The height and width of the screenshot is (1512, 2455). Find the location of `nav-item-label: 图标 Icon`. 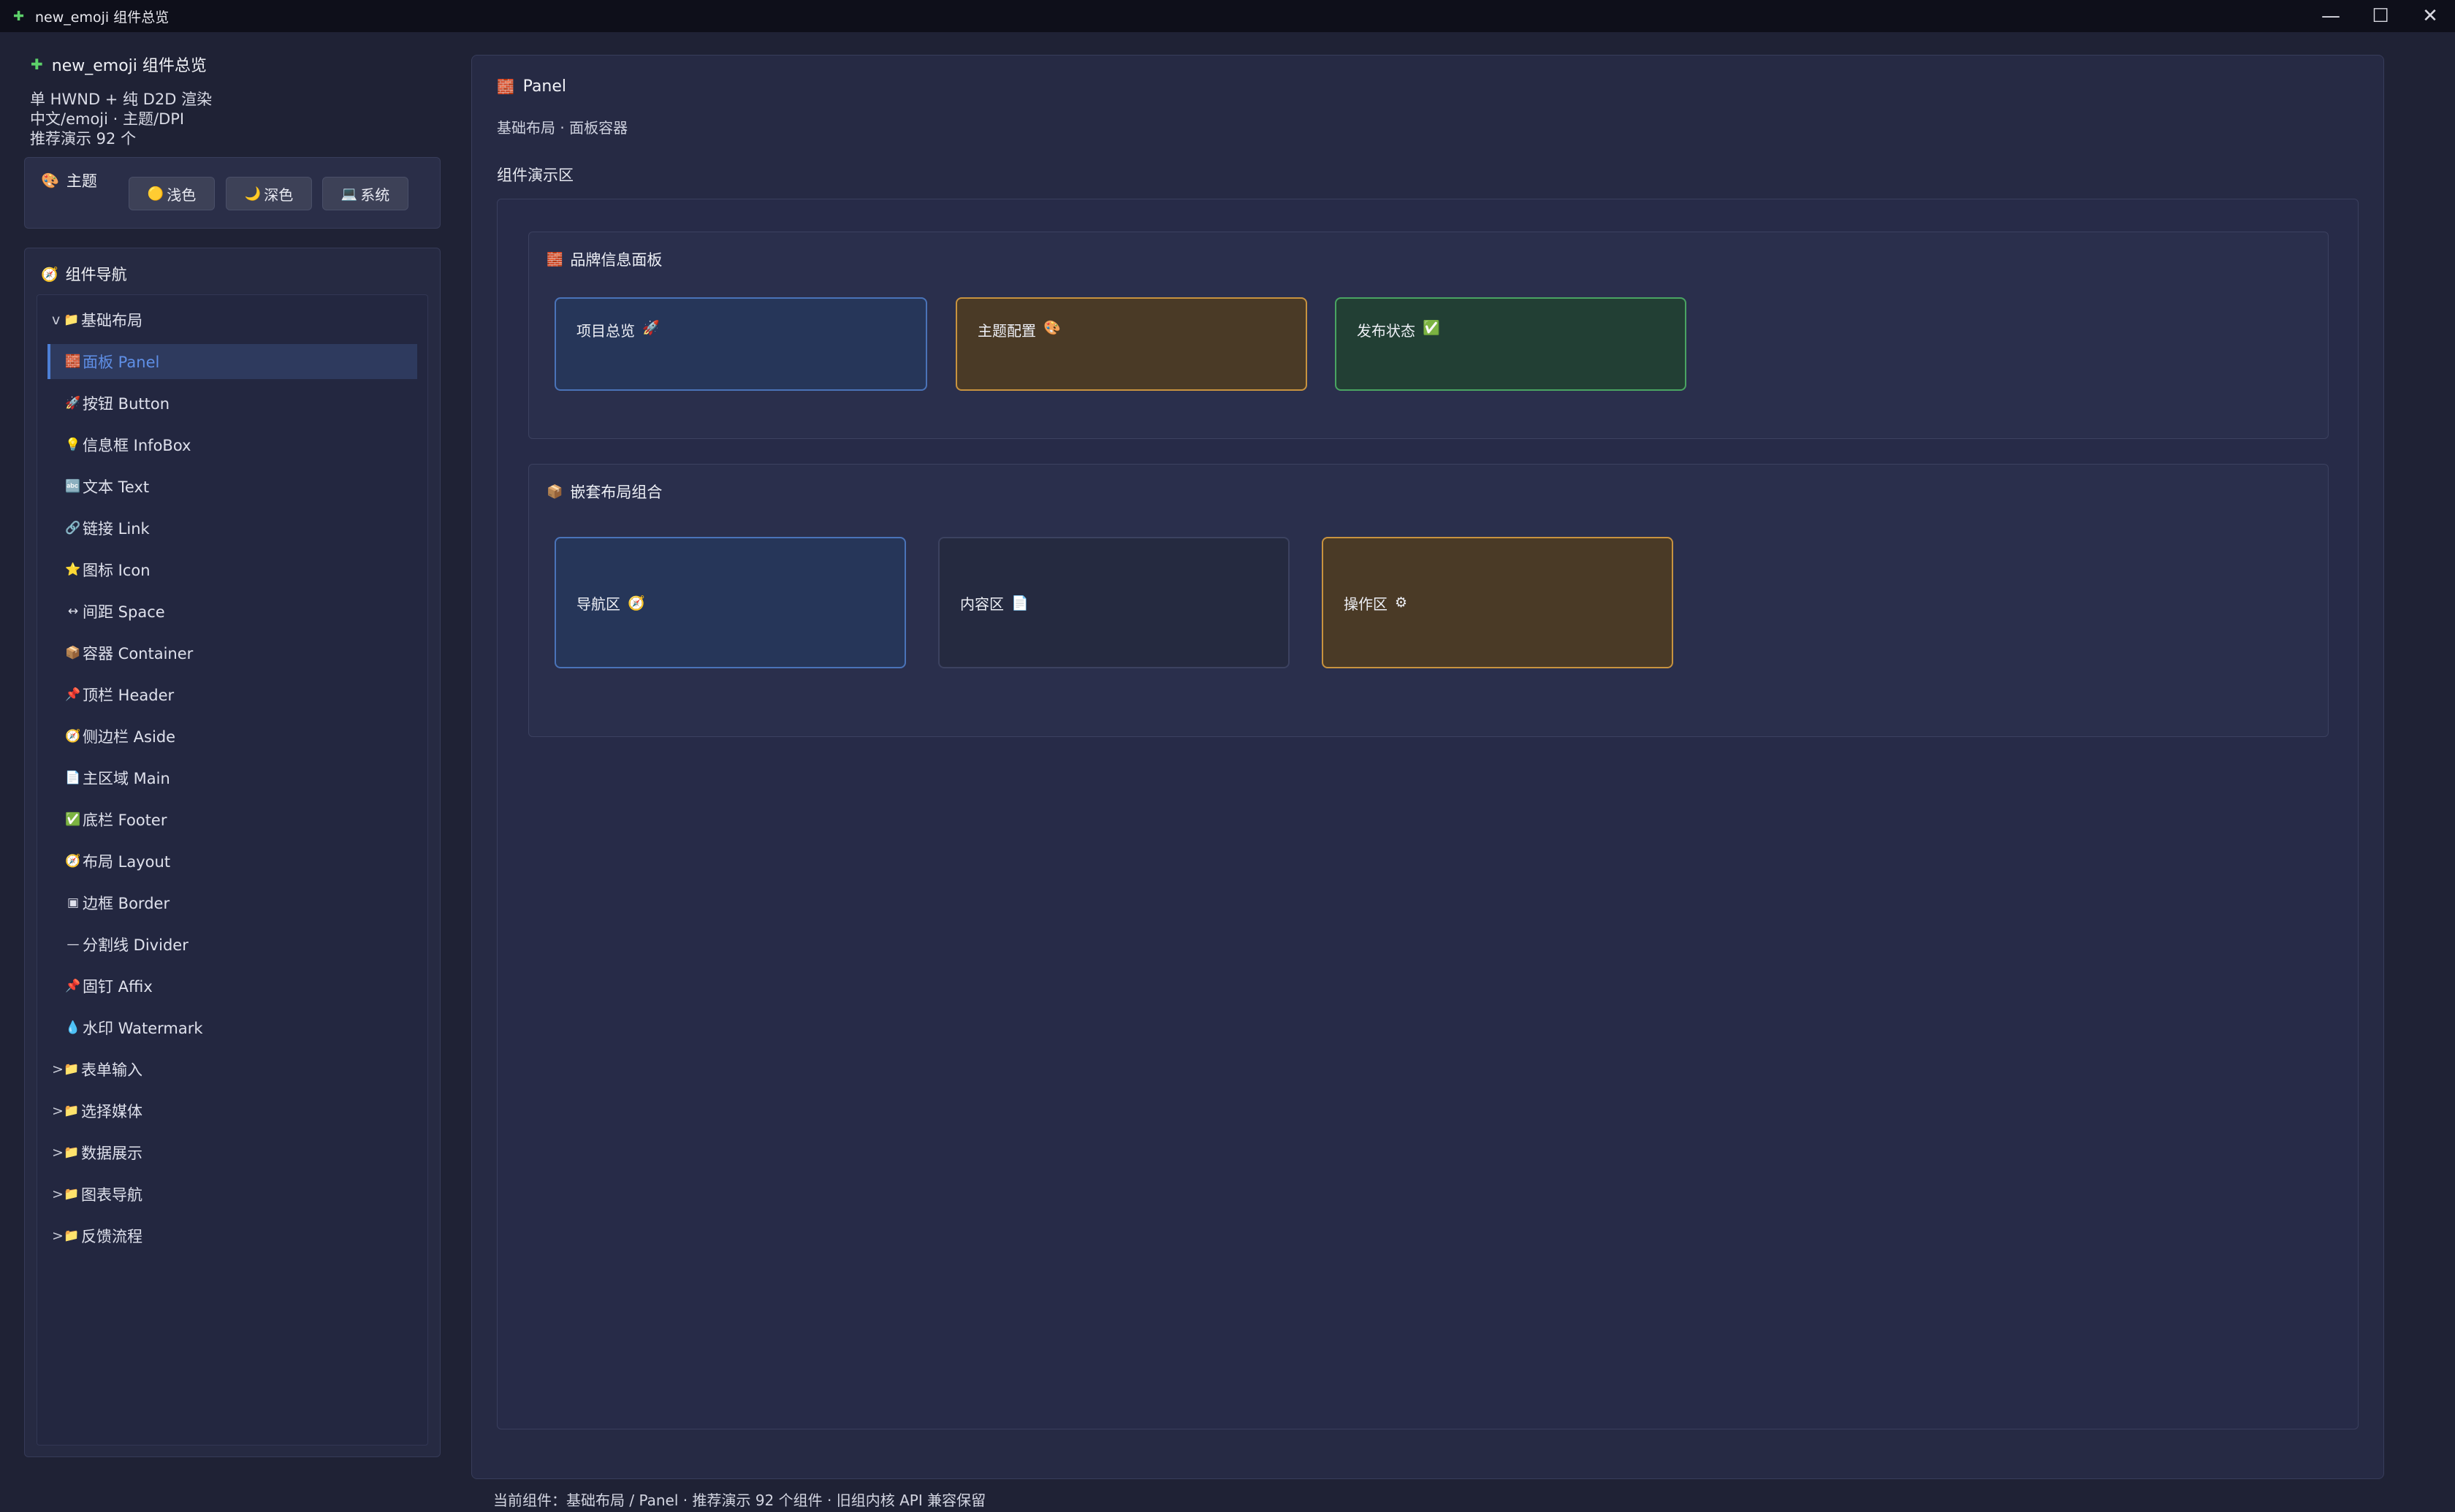

nav-item-label: 图标 Icon is located at coordinates (117, 570).